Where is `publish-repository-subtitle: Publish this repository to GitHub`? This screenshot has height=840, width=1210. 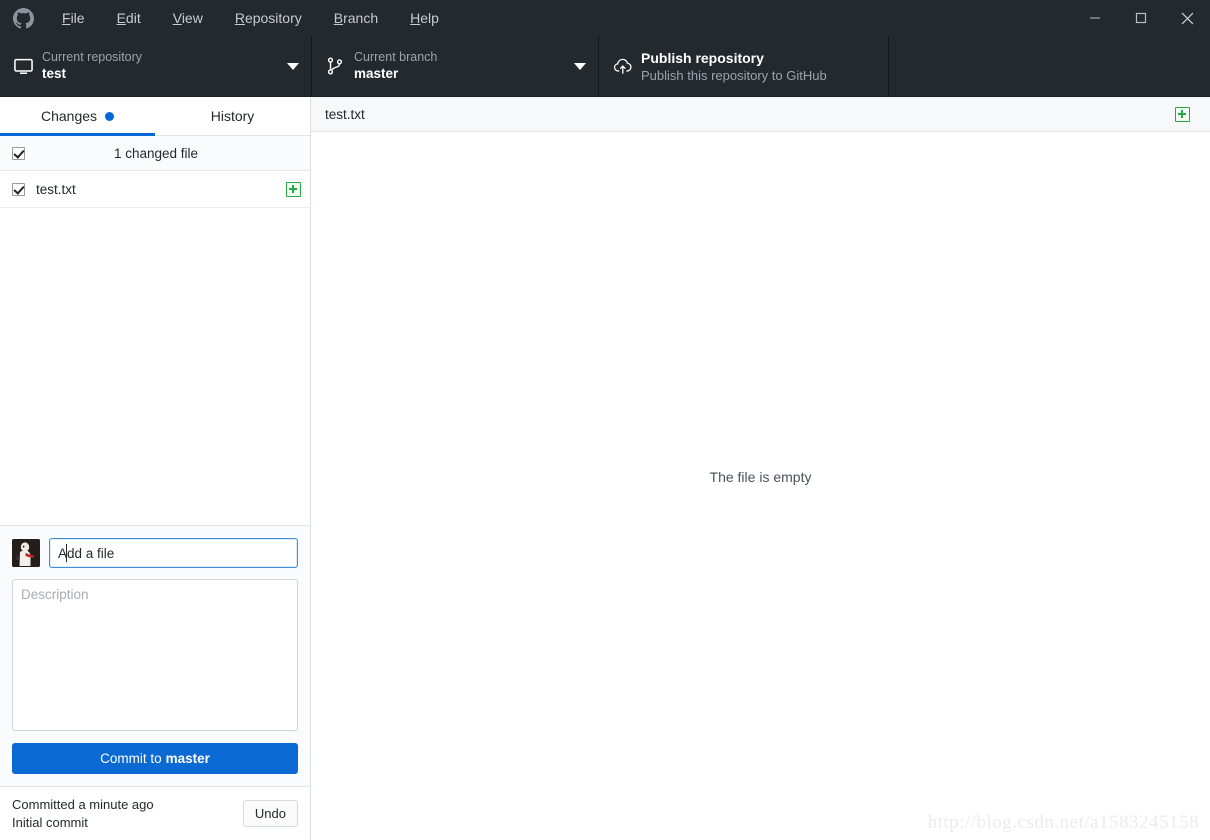
publish-repository-subtitle: Publish this repository to GitHub is located at coordinates (734, 75).